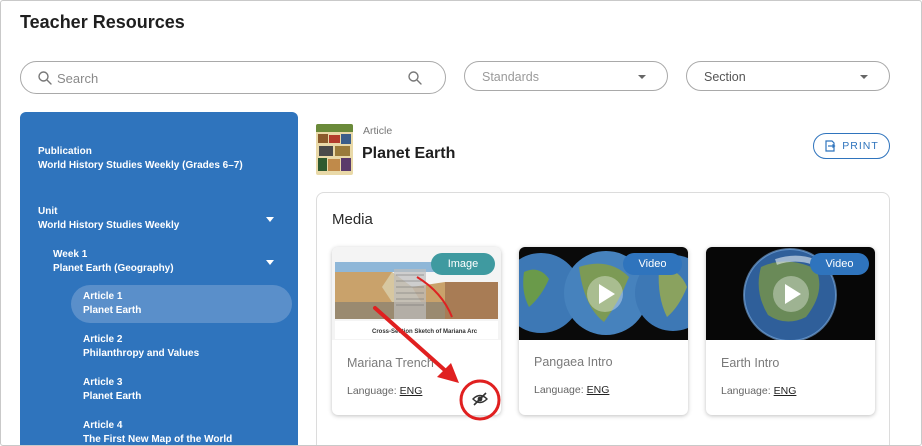  What do you see at coordinates (102, 22) in the screenshot?
I see `page-title: Teacher Resources` at bounding box center [102, 22].